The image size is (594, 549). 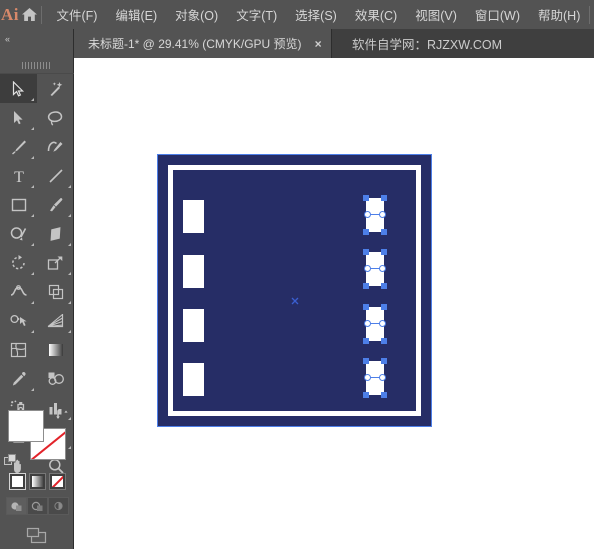 I want to click on color-mode-button, so click(x=17, y=481).